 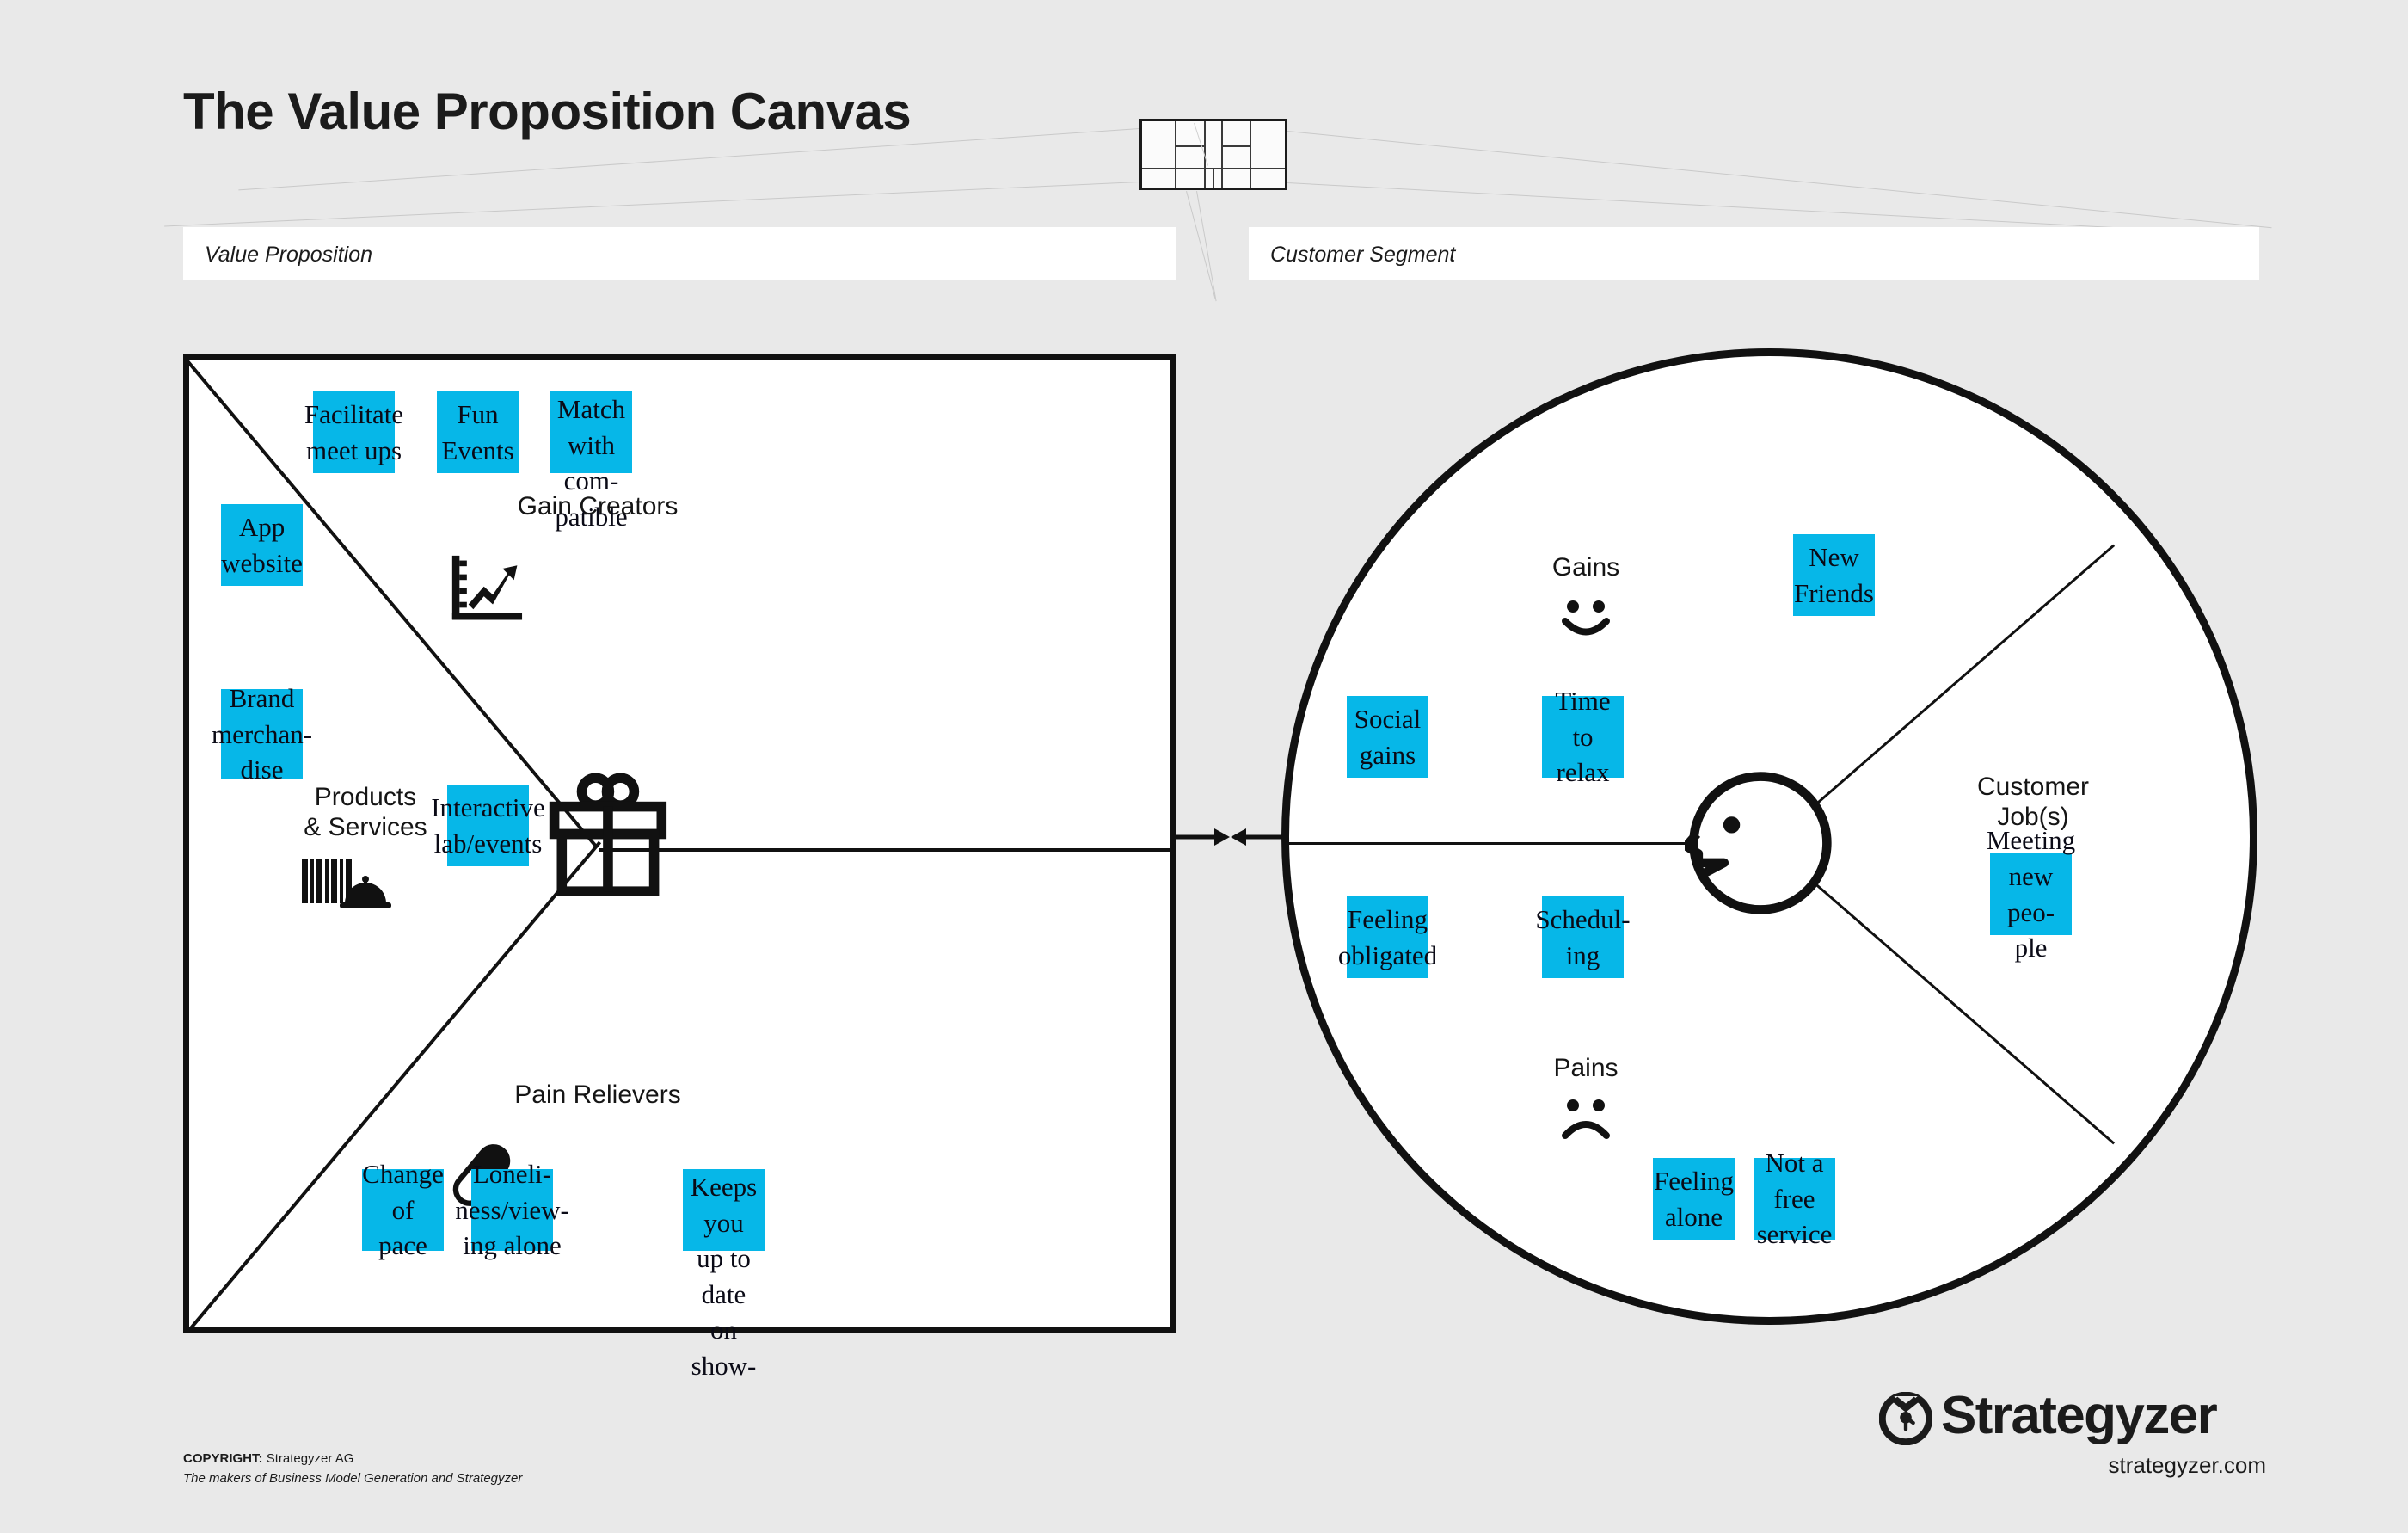 What do you see at coordinates (1779, 180) in the screenshot?
I see `connector-line-right-top` at bounding box center [1779, 180].